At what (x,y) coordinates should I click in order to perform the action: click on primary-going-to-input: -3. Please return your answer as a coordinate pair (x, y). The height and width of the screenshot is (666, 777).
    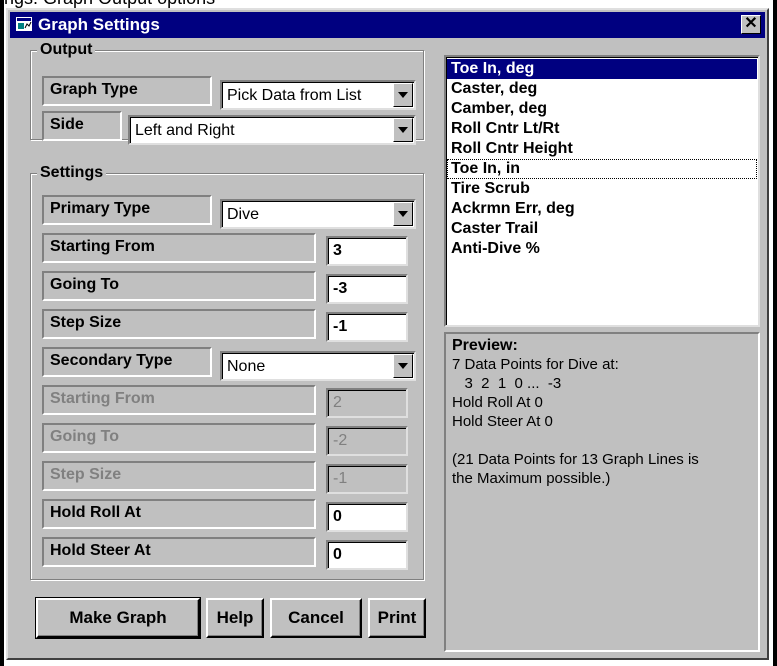
    Looking at the image, I should click on (367, 289).